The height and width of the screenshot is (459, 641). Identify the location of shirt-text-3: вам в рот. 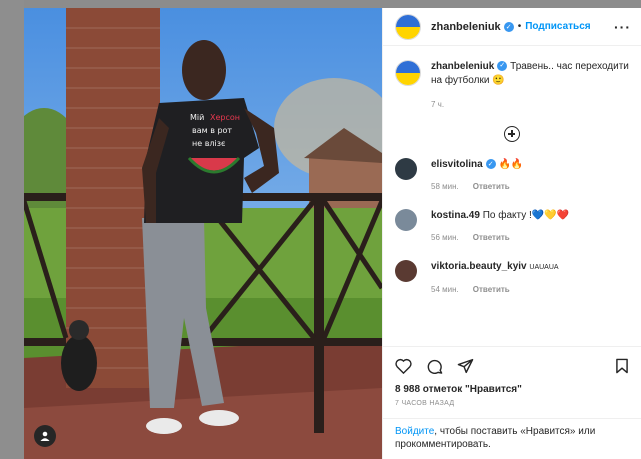
(212, 130).